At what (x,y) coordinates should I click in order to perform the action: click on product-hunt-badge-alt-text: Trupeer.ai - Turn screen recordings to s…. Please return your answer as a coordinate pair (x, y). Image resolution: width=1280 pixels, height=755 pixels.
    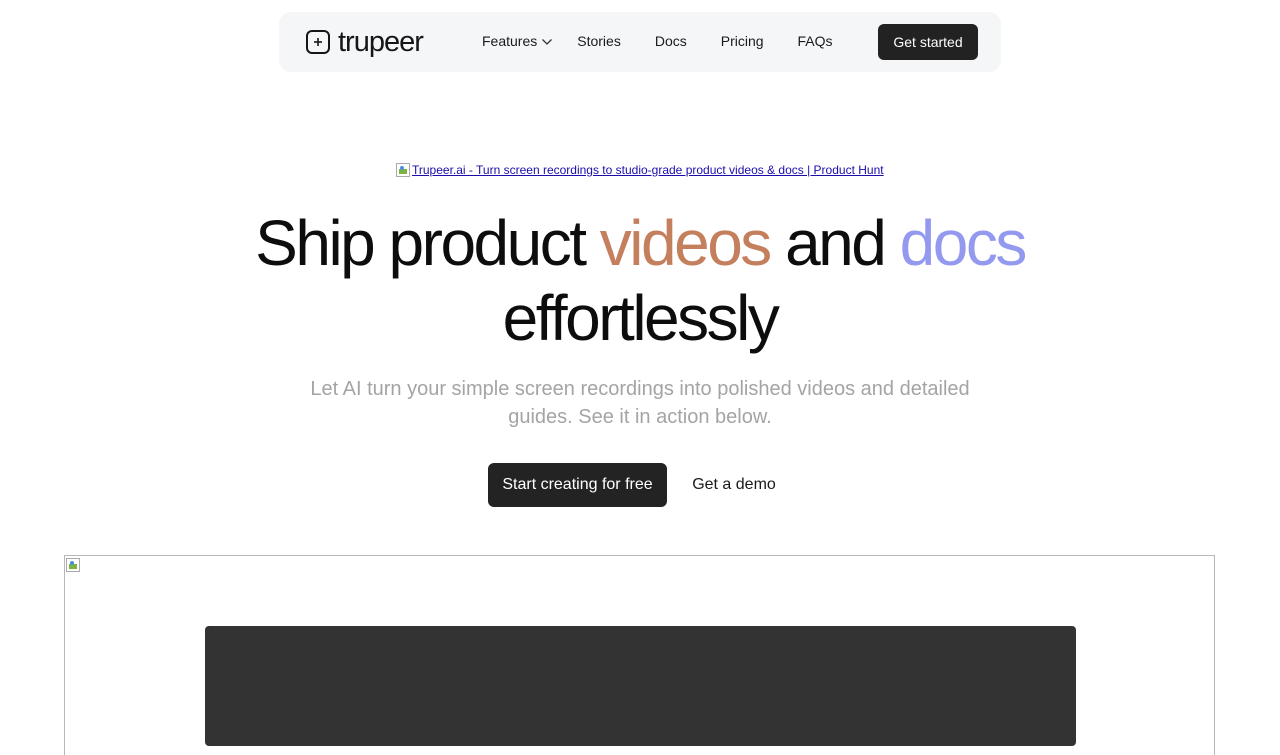
    Looking at the image, I should click on (648, 170).